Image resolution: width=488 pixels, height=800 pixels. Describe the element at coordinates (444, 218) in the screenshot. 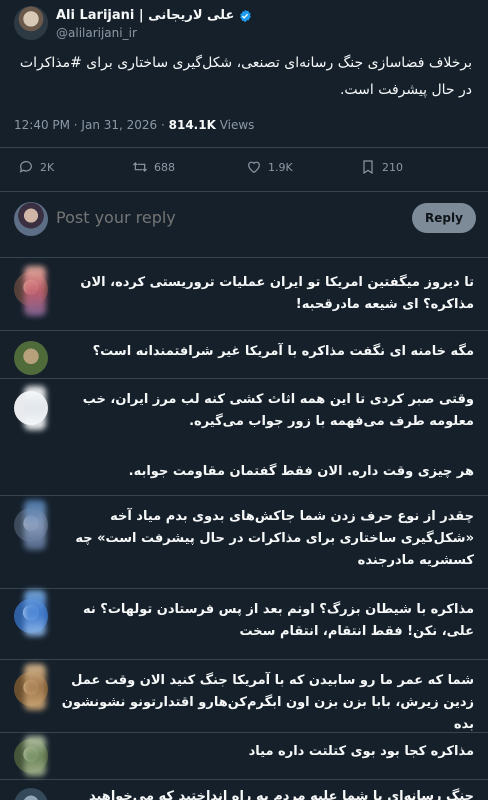

I see `reply-button: Reply` at that location.